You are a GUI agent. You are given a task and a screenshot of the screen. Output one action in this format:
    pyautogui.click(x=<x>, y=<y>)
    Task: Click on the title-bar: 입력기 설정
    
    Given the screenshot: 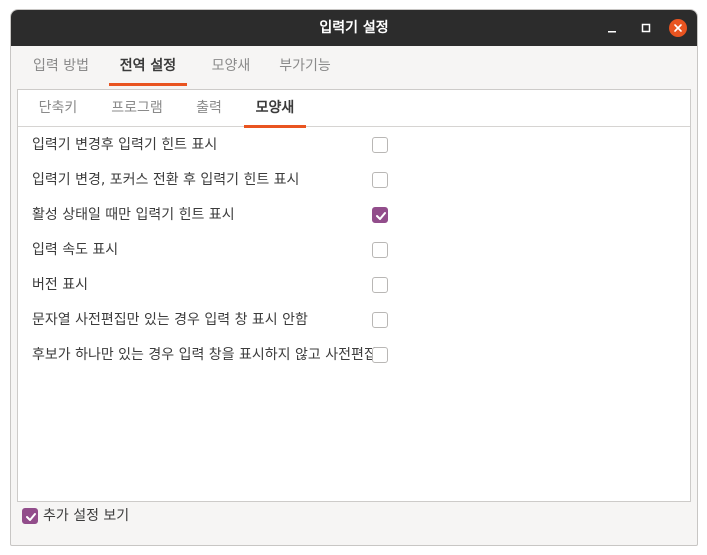 What is the action you would take?
    pyautogui.click(x=354, y=28)
    